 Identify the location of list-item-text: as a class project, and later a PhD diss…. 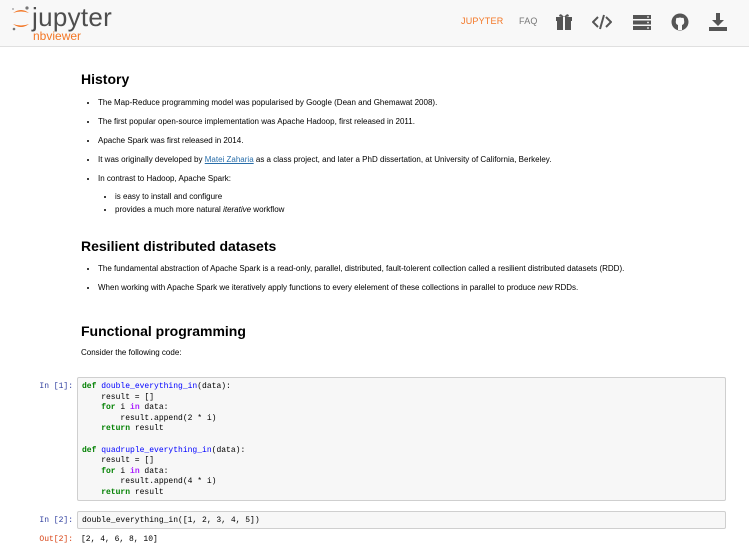
(402, 159).